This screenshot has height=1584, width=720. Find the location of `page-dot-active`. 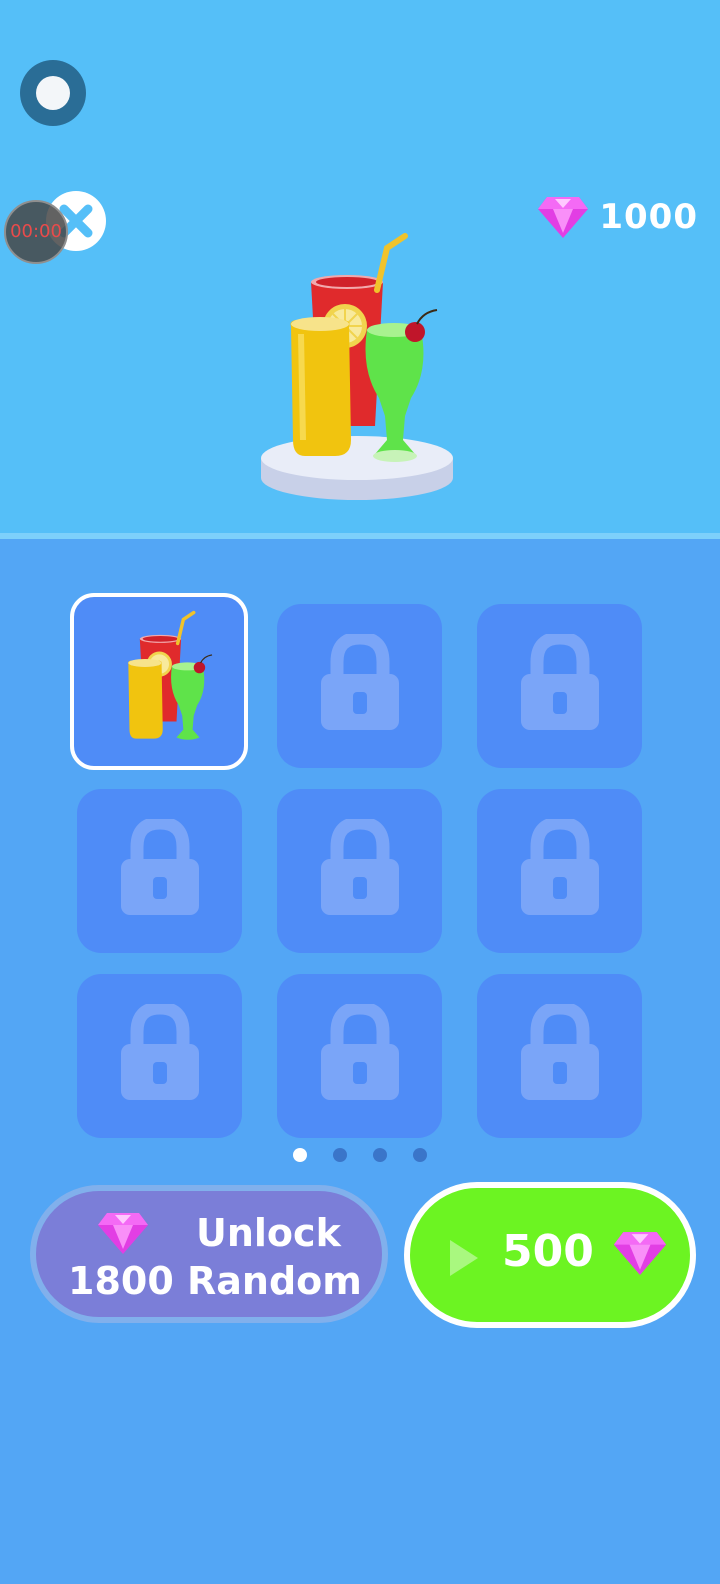

page-dot-active is located at coordinates (300, 1155).